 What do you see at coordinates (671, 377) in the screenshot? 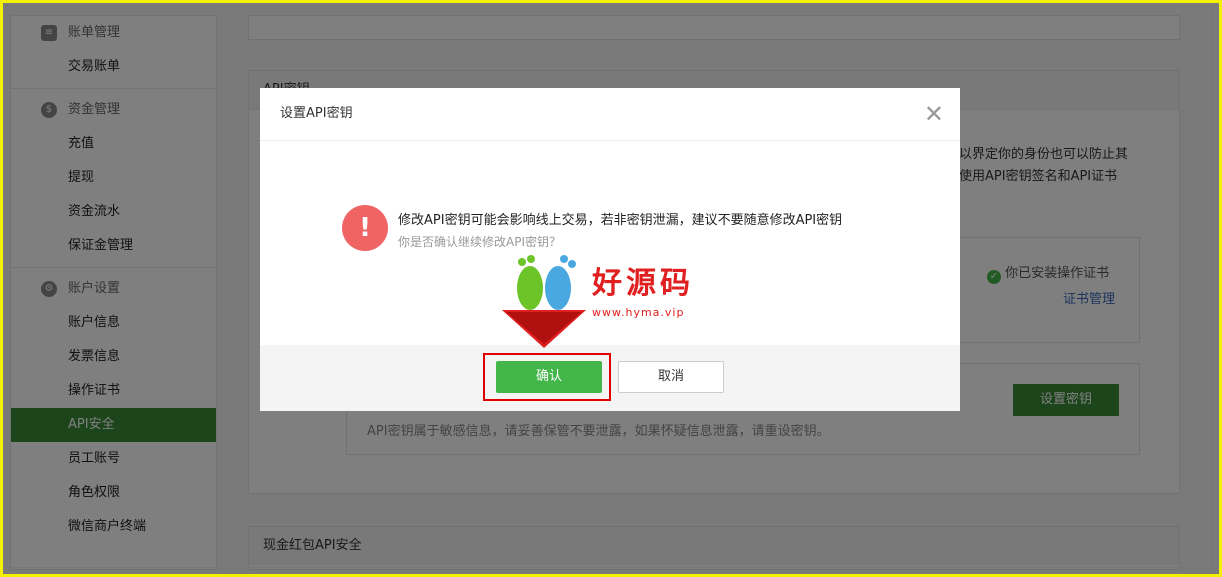
I see `cancel-button: 取消` at bounding box center [671, 377].